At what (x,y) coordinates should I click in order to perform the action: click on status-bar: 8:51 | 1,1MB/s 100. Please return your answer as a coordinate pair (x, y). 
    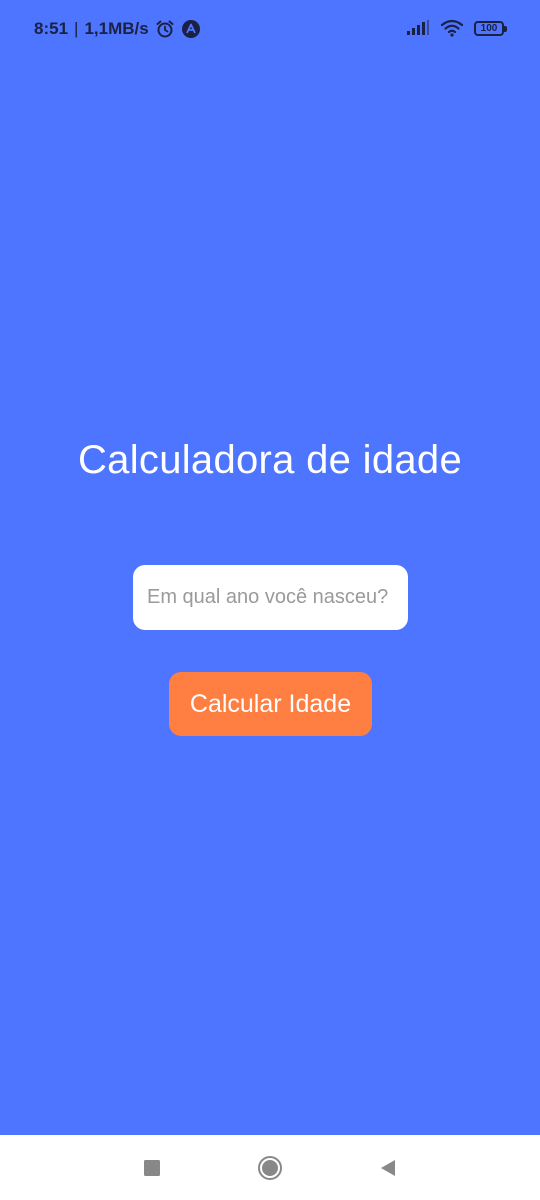
    Looking at the image, I should click on (270, 30).